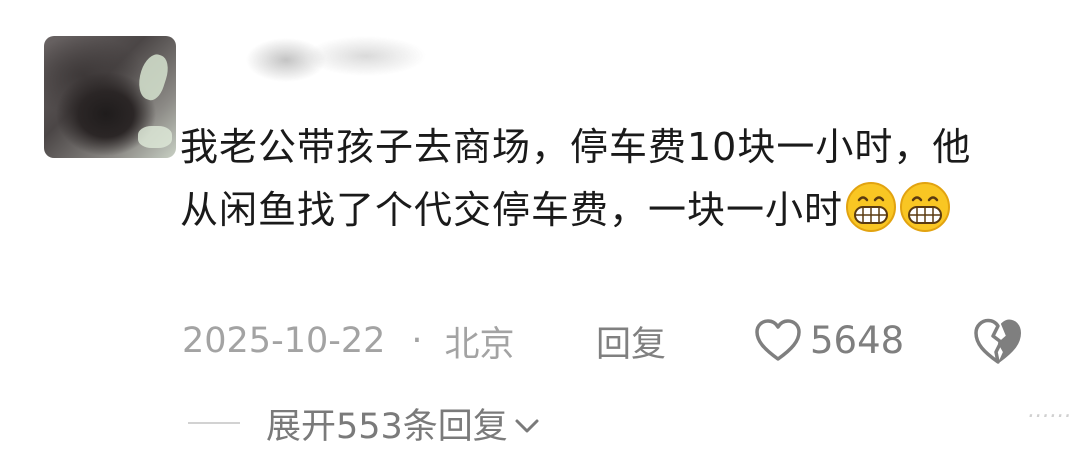 The height and width of the screenshot is (449, 1080). Describe the element at coordinates (857, 340) in the screenshot. I see `like-count: 5648` at that location.